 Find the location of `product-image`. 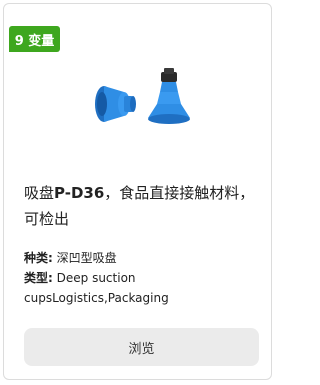

product-image is located at coordinates (144, 101).